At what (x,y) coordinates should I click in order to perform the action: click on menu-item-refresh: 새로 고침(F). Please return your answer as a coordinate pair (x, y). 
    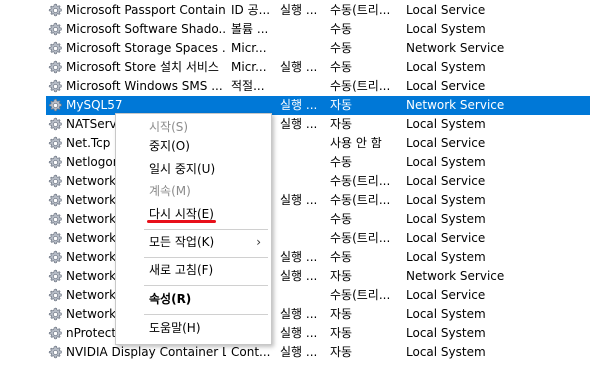
    Looking at the image, I should click on (193, 270).